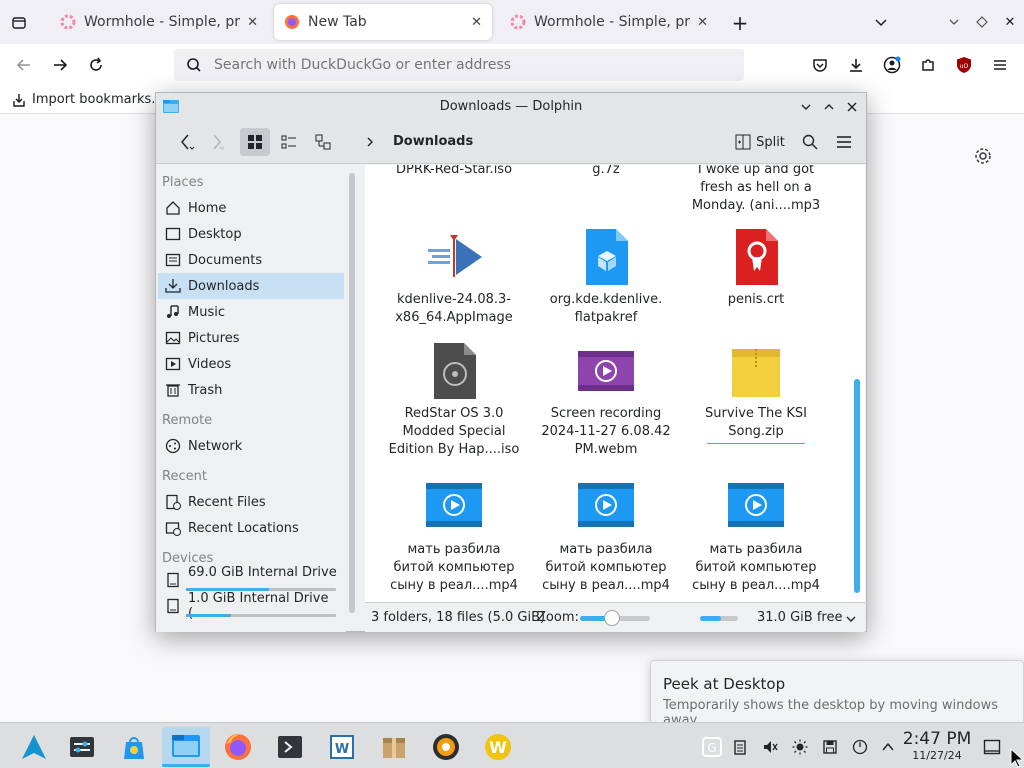 The image size is (1024, 768). Describe the element at coordinates (251, 390) in the screenshot. I see `places-item-trash: Trash` at that location.